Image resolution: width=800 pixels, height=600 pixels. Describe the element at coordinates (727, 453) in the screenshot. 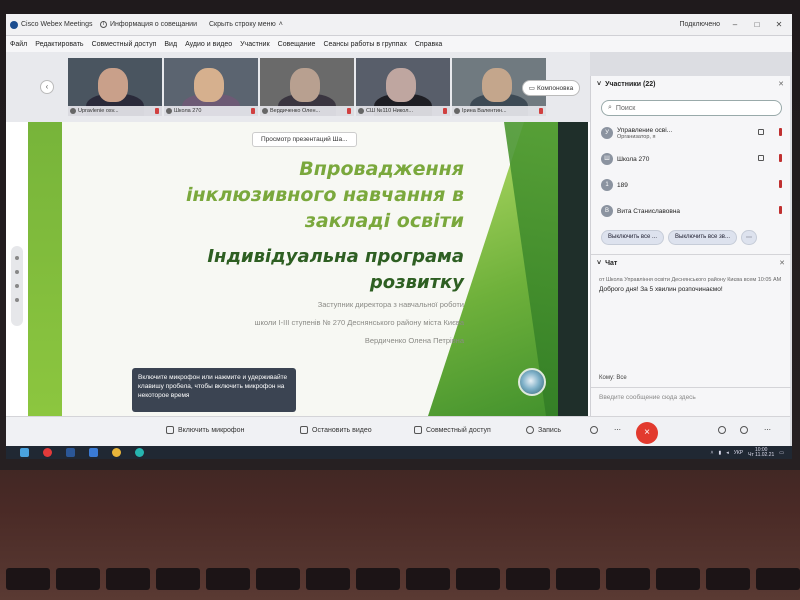

I see `volume-icon: ◂` at that location.